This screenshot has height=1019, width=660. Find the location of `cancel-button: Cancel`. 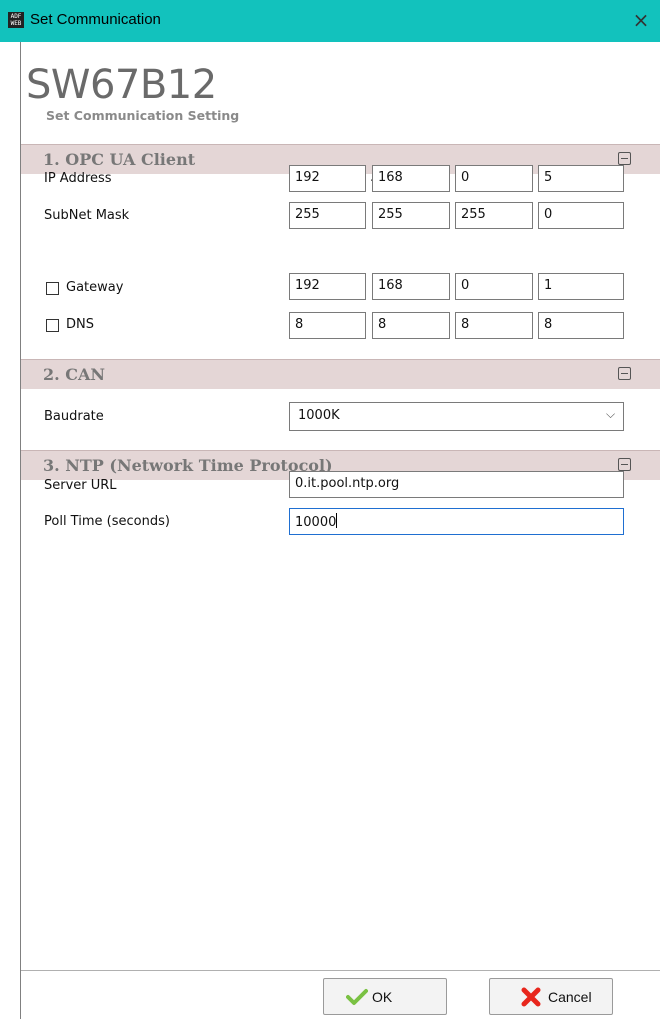

cancel-button: Cancel is located at coordinates (551, 996).